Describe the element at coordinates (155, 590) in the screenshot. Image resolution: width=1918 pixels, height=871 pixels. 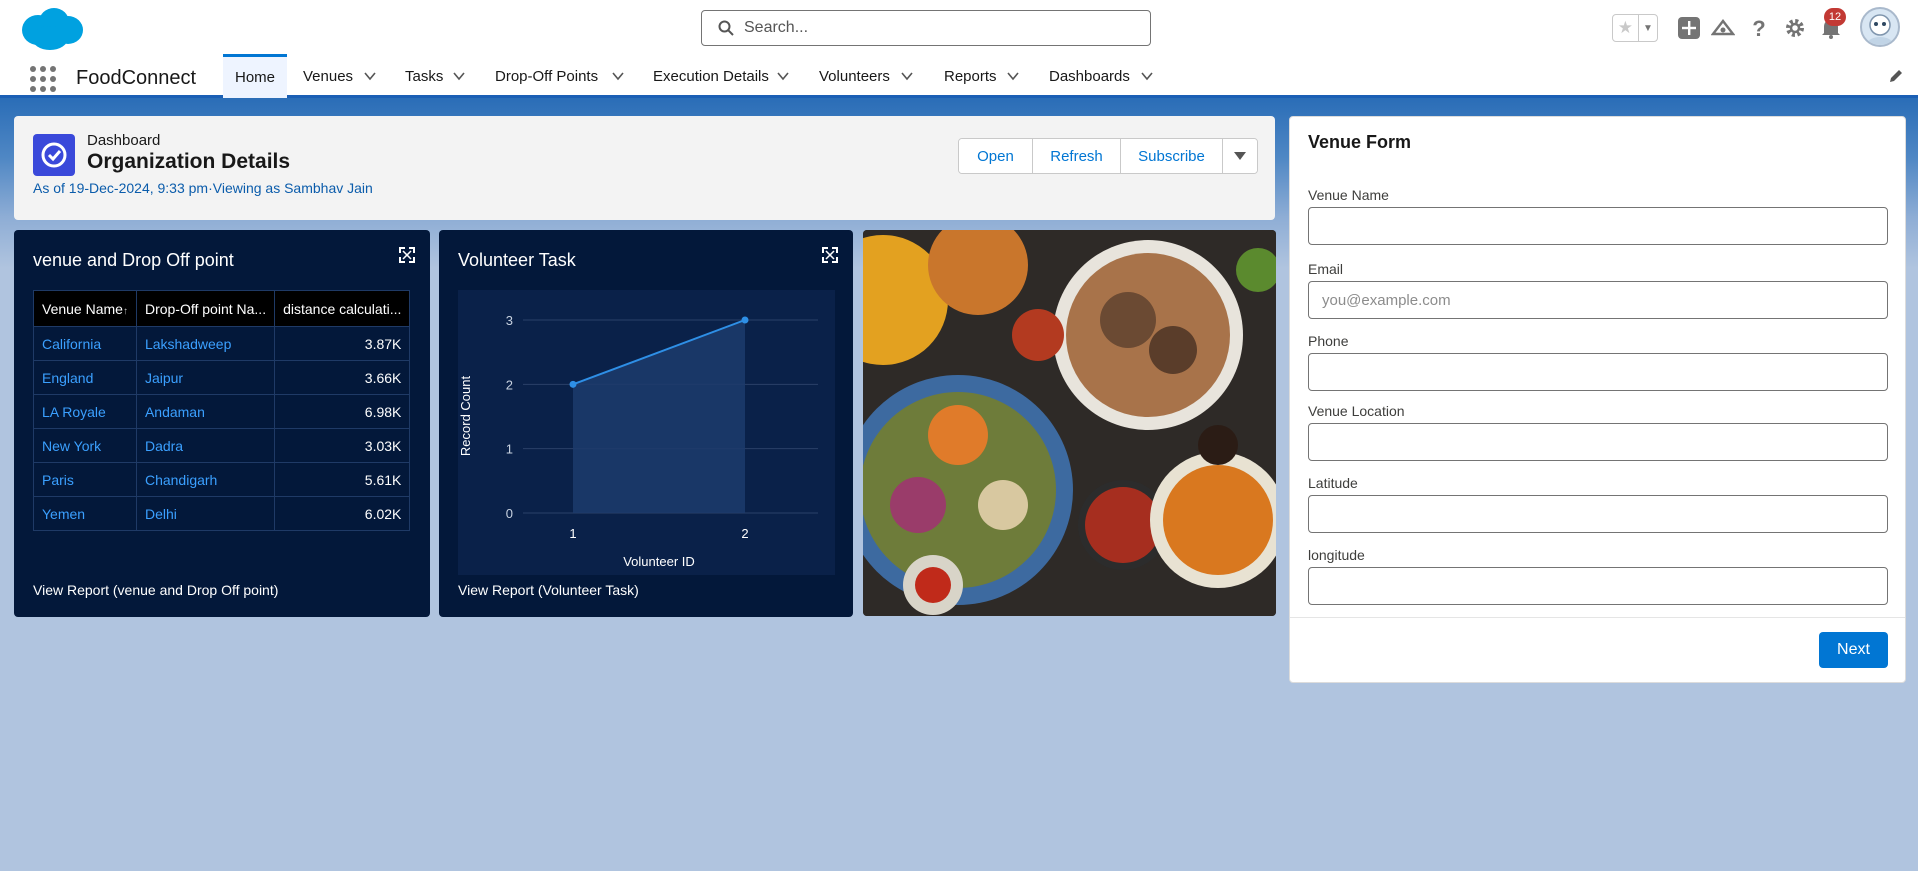
I see `view-report-link: View Report (venue and Drop Off point)` at that location.